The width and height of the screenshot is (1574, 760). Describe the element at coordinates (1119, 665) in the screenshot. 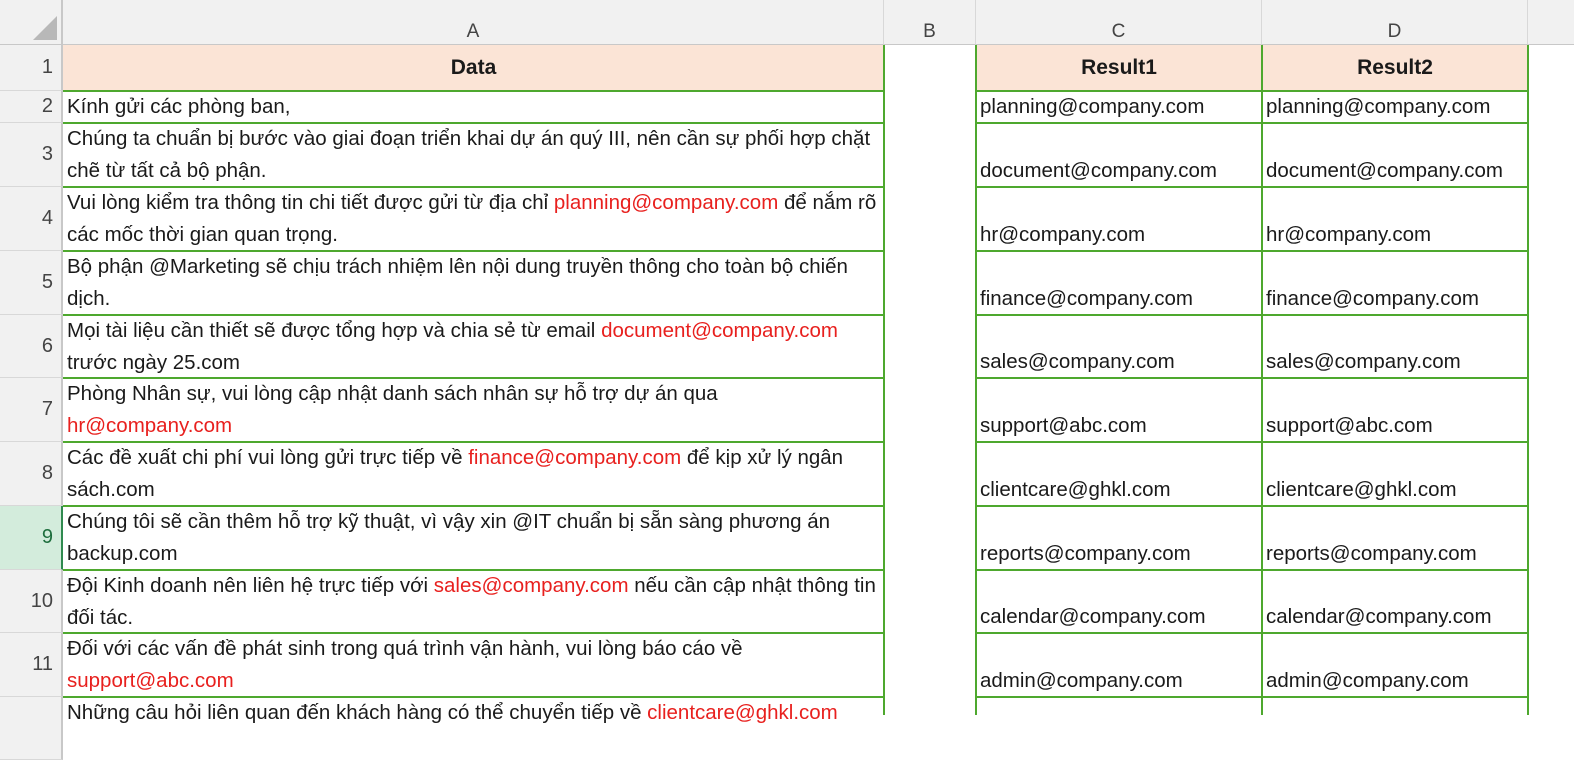

I see `result1-cell: admin@company.com` at that location.